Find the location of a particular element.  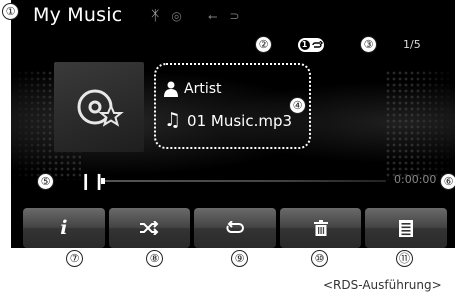

progress-knob is located at coordinates (103, 181).